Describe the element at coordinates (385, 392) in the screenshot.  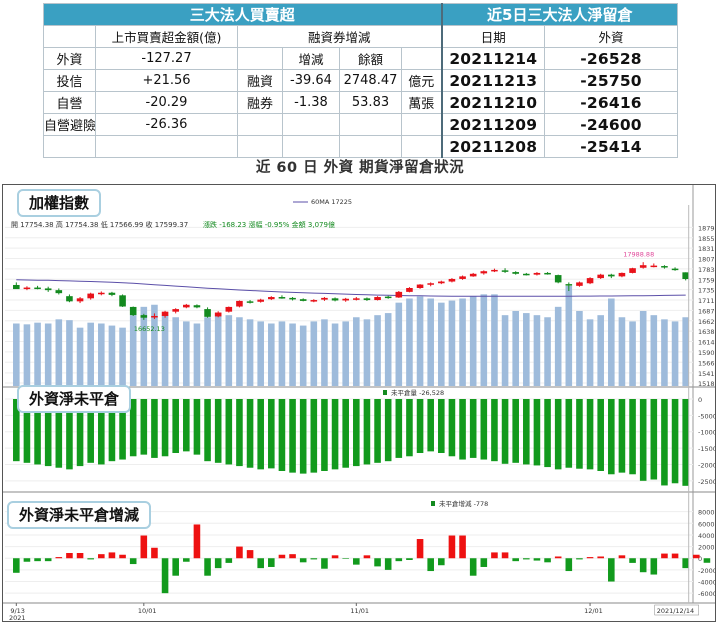
I see `legend2-swatch` at that location.